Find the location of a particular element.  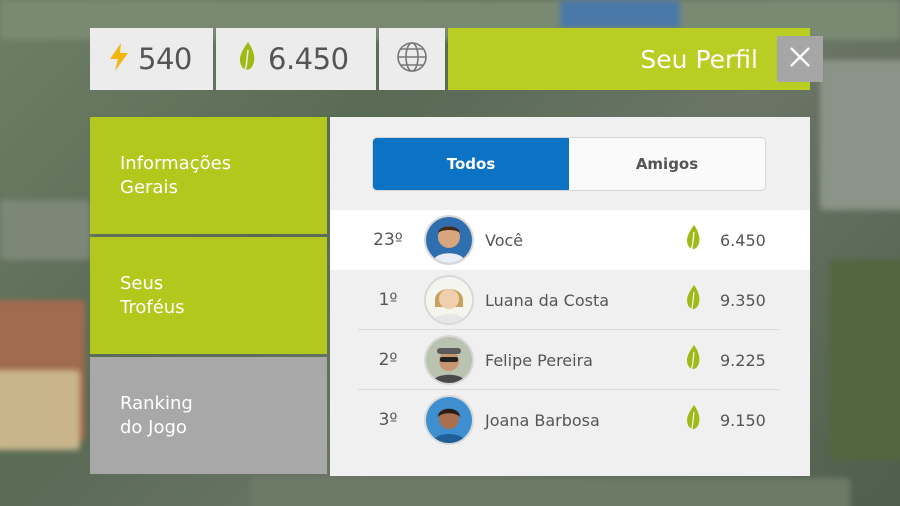

ranking-row: 2º Felipe Pereira 9.225 is located at coordinates (570, 360).